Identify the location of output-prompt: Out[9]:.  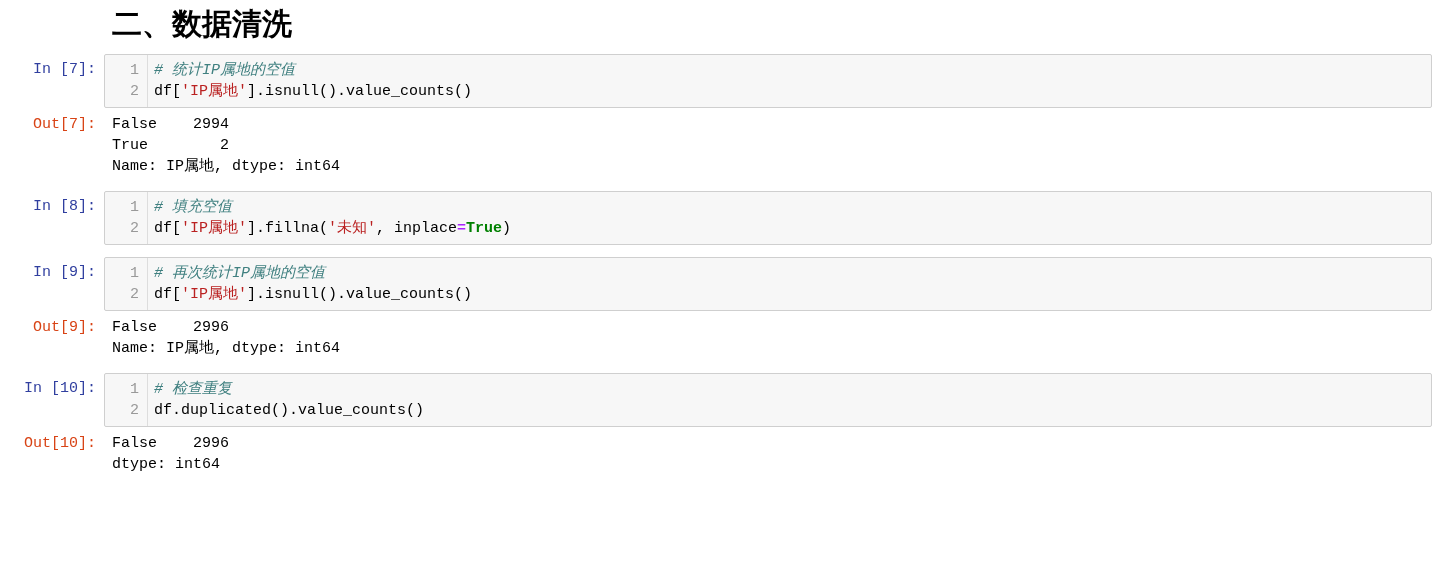
(64, 328).